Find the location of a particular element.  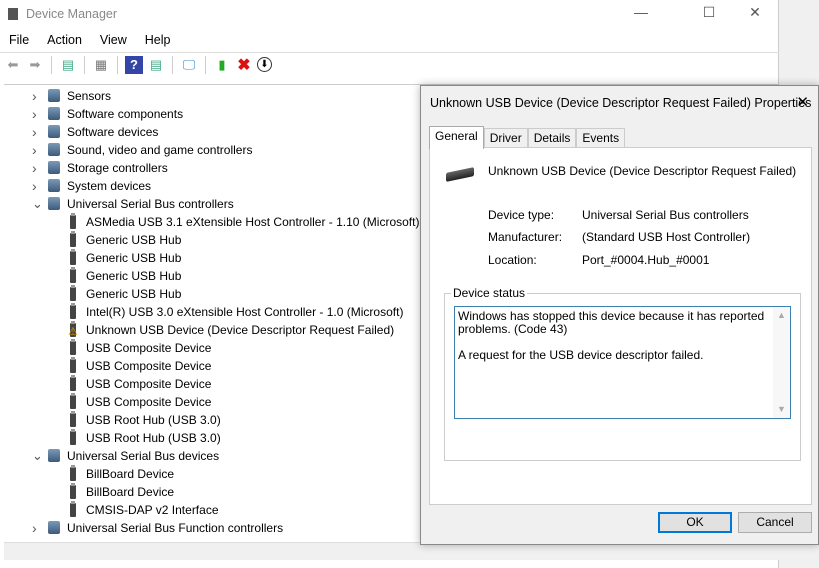

device-manager-icon is located at coordinates (13, 14).